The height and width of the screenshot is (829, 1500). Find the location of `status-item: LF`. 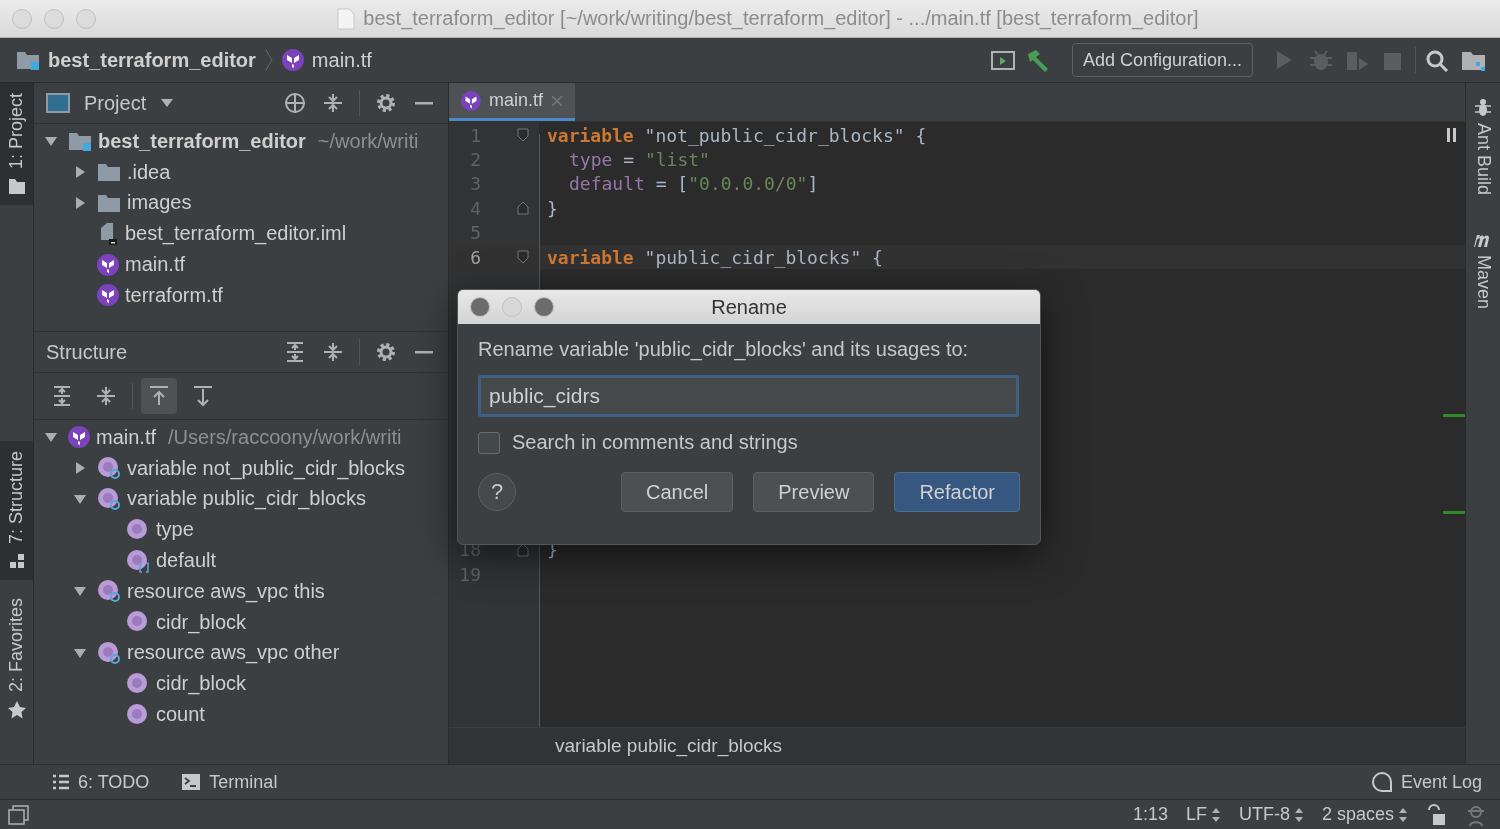

status-item: LF is located at coordinates (1203, 814).